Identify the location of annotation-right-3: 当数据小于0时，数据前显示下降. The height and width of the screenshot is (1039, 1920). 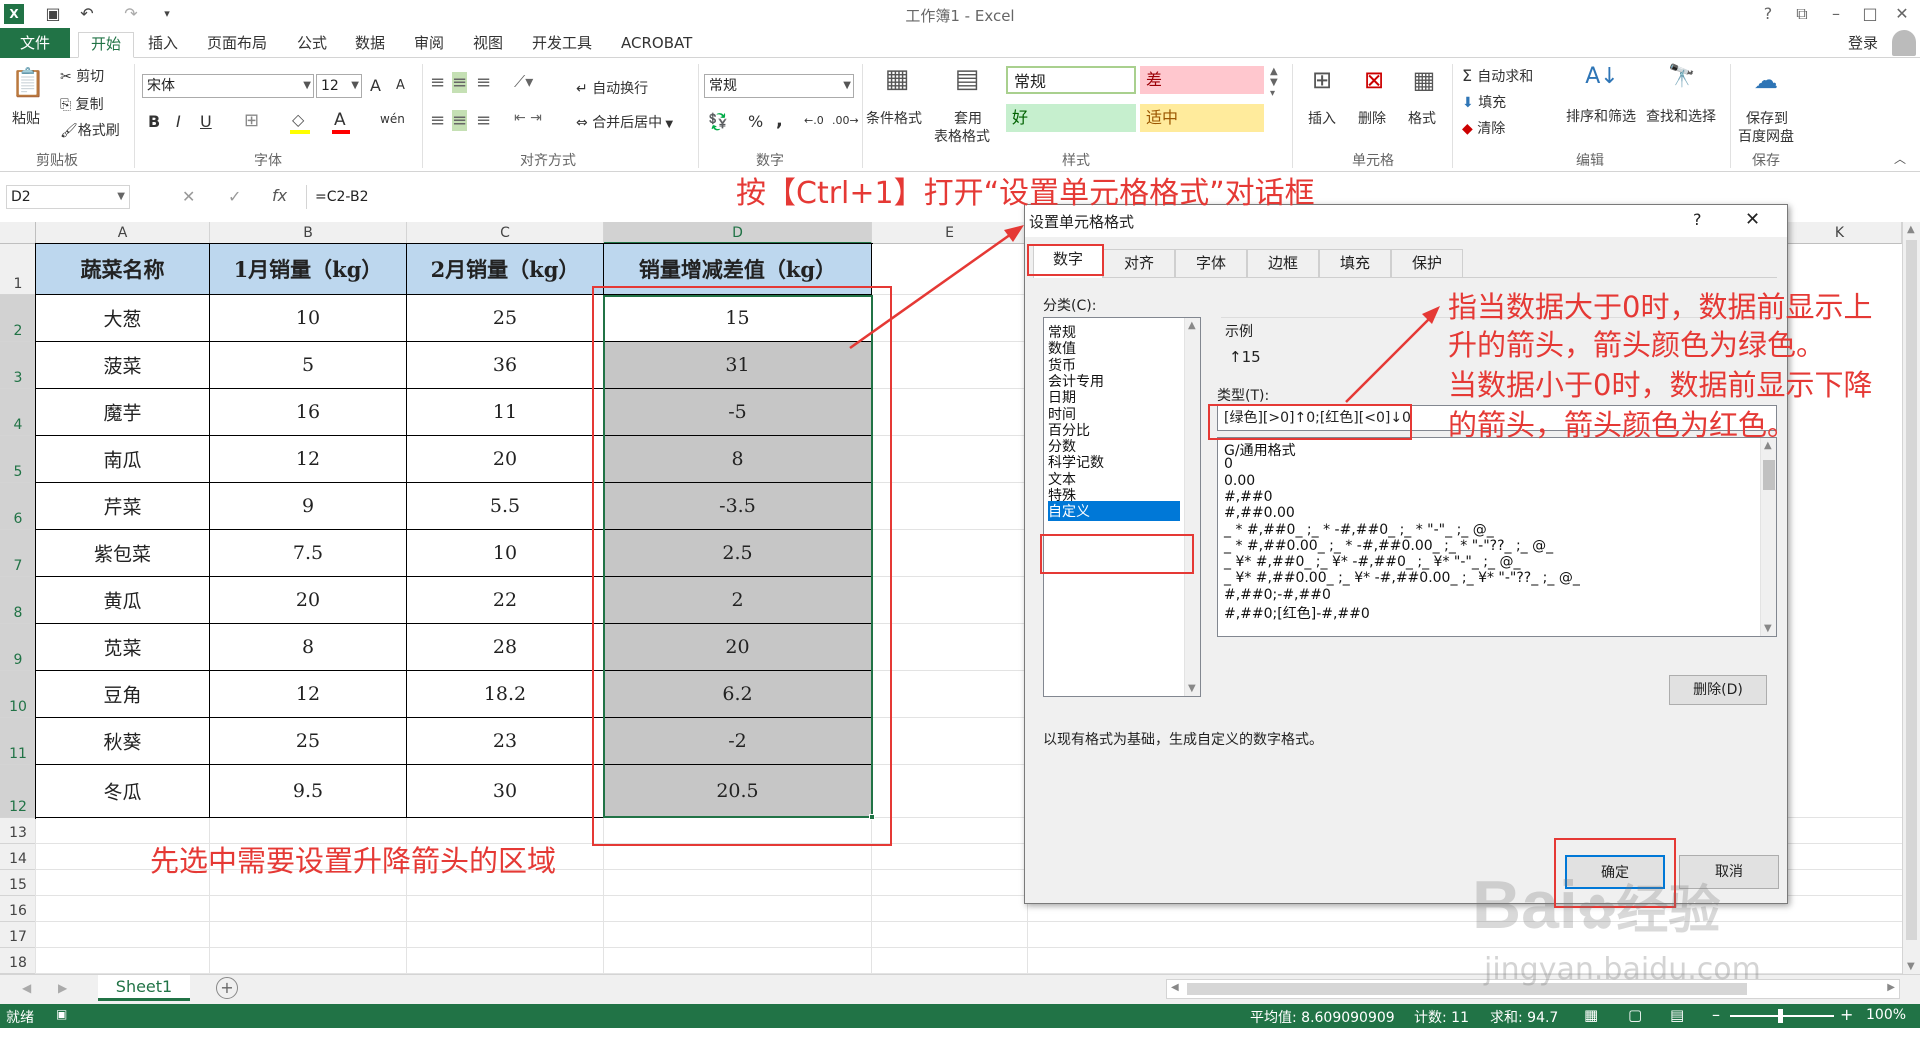
(1660, 385).